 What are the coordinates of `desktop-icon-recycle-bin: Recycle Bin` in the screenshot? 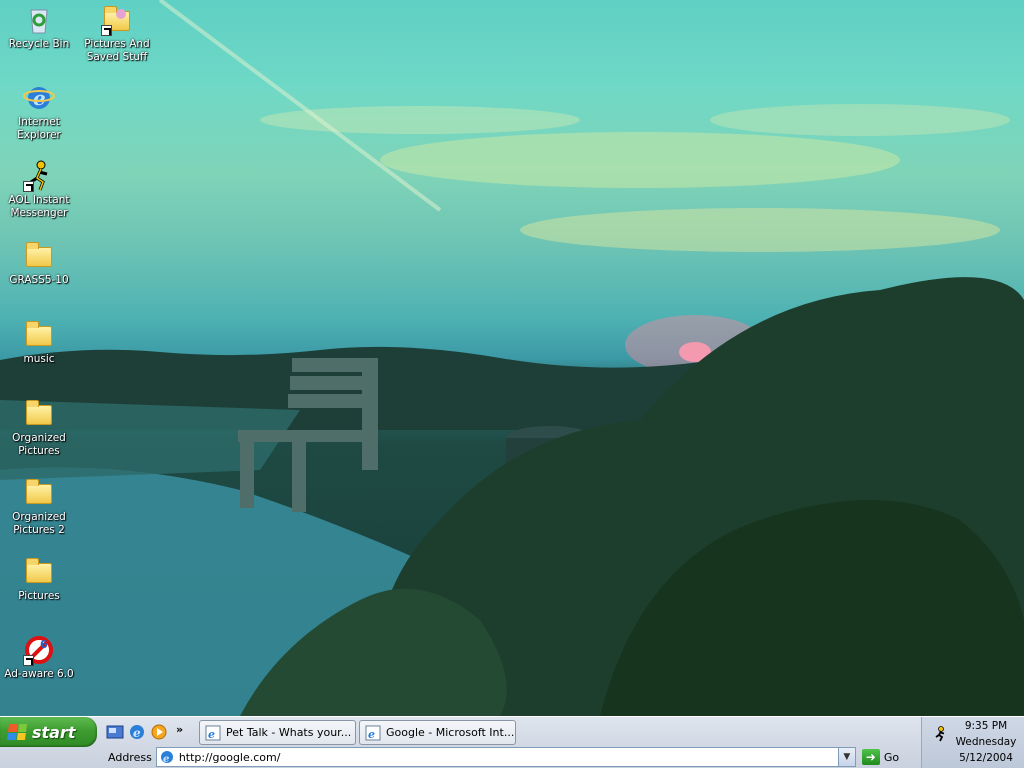 It's located at (39, 27).